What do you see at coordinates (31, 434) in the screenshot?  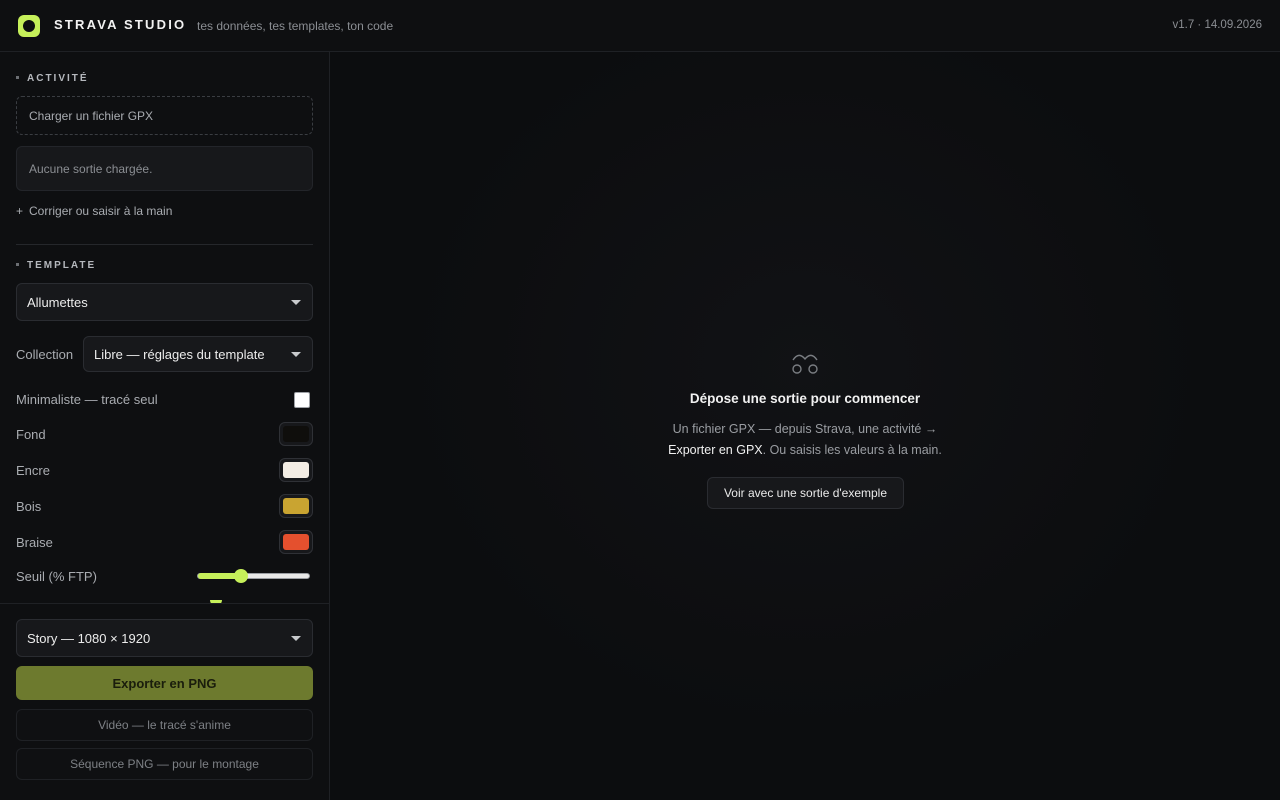 I see `color-label-fond: Fond` at bounding box center [31, 434].